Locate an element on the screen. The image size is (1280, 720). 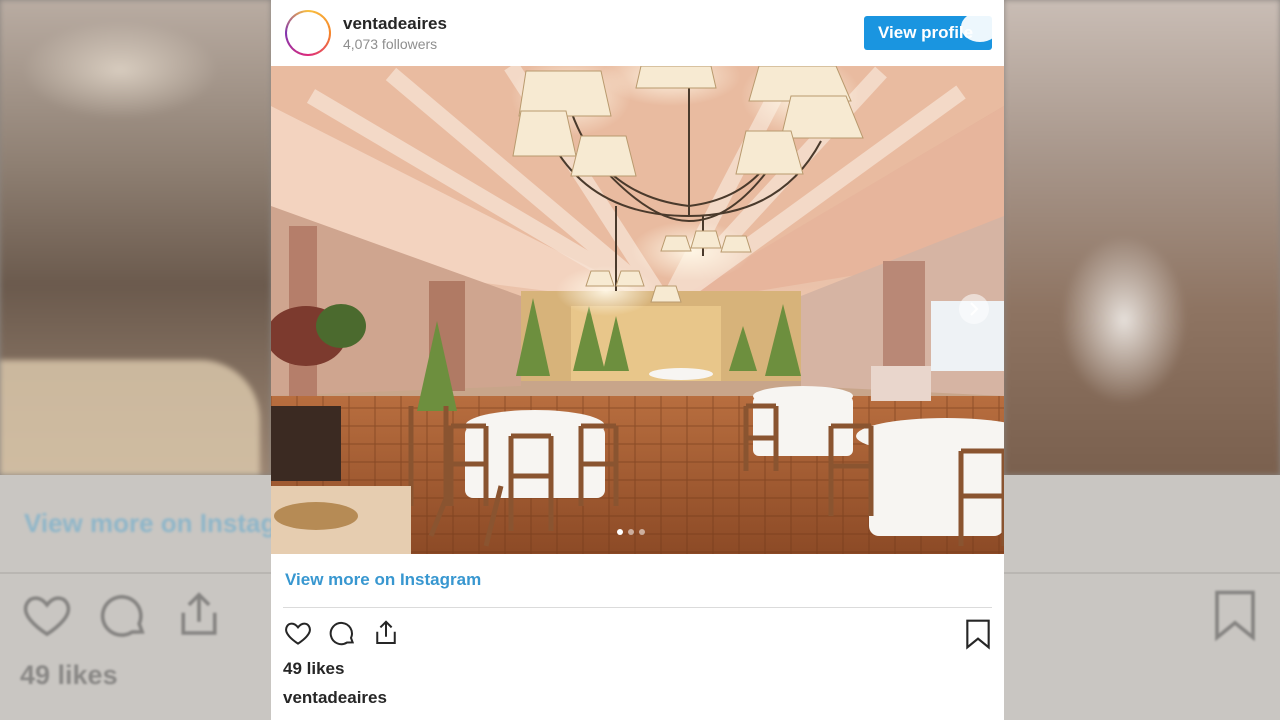
avatar is located at coordinates (308, 33).